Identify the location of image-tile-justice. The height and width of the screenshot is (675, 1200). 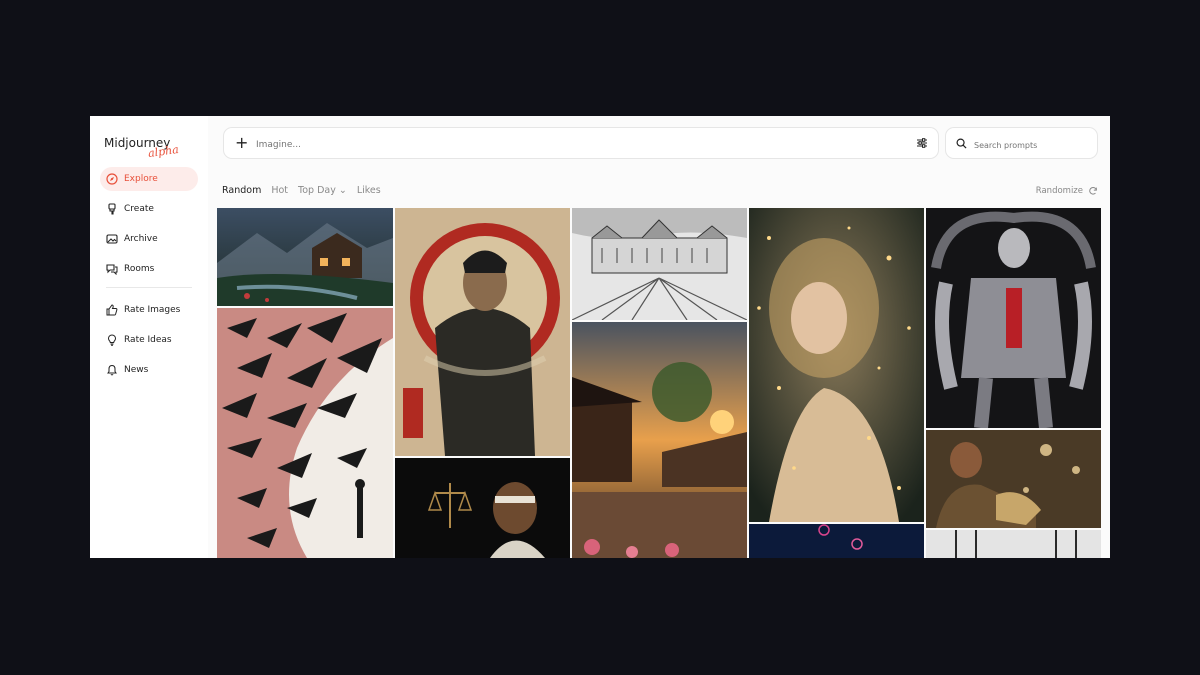
(482, 508).